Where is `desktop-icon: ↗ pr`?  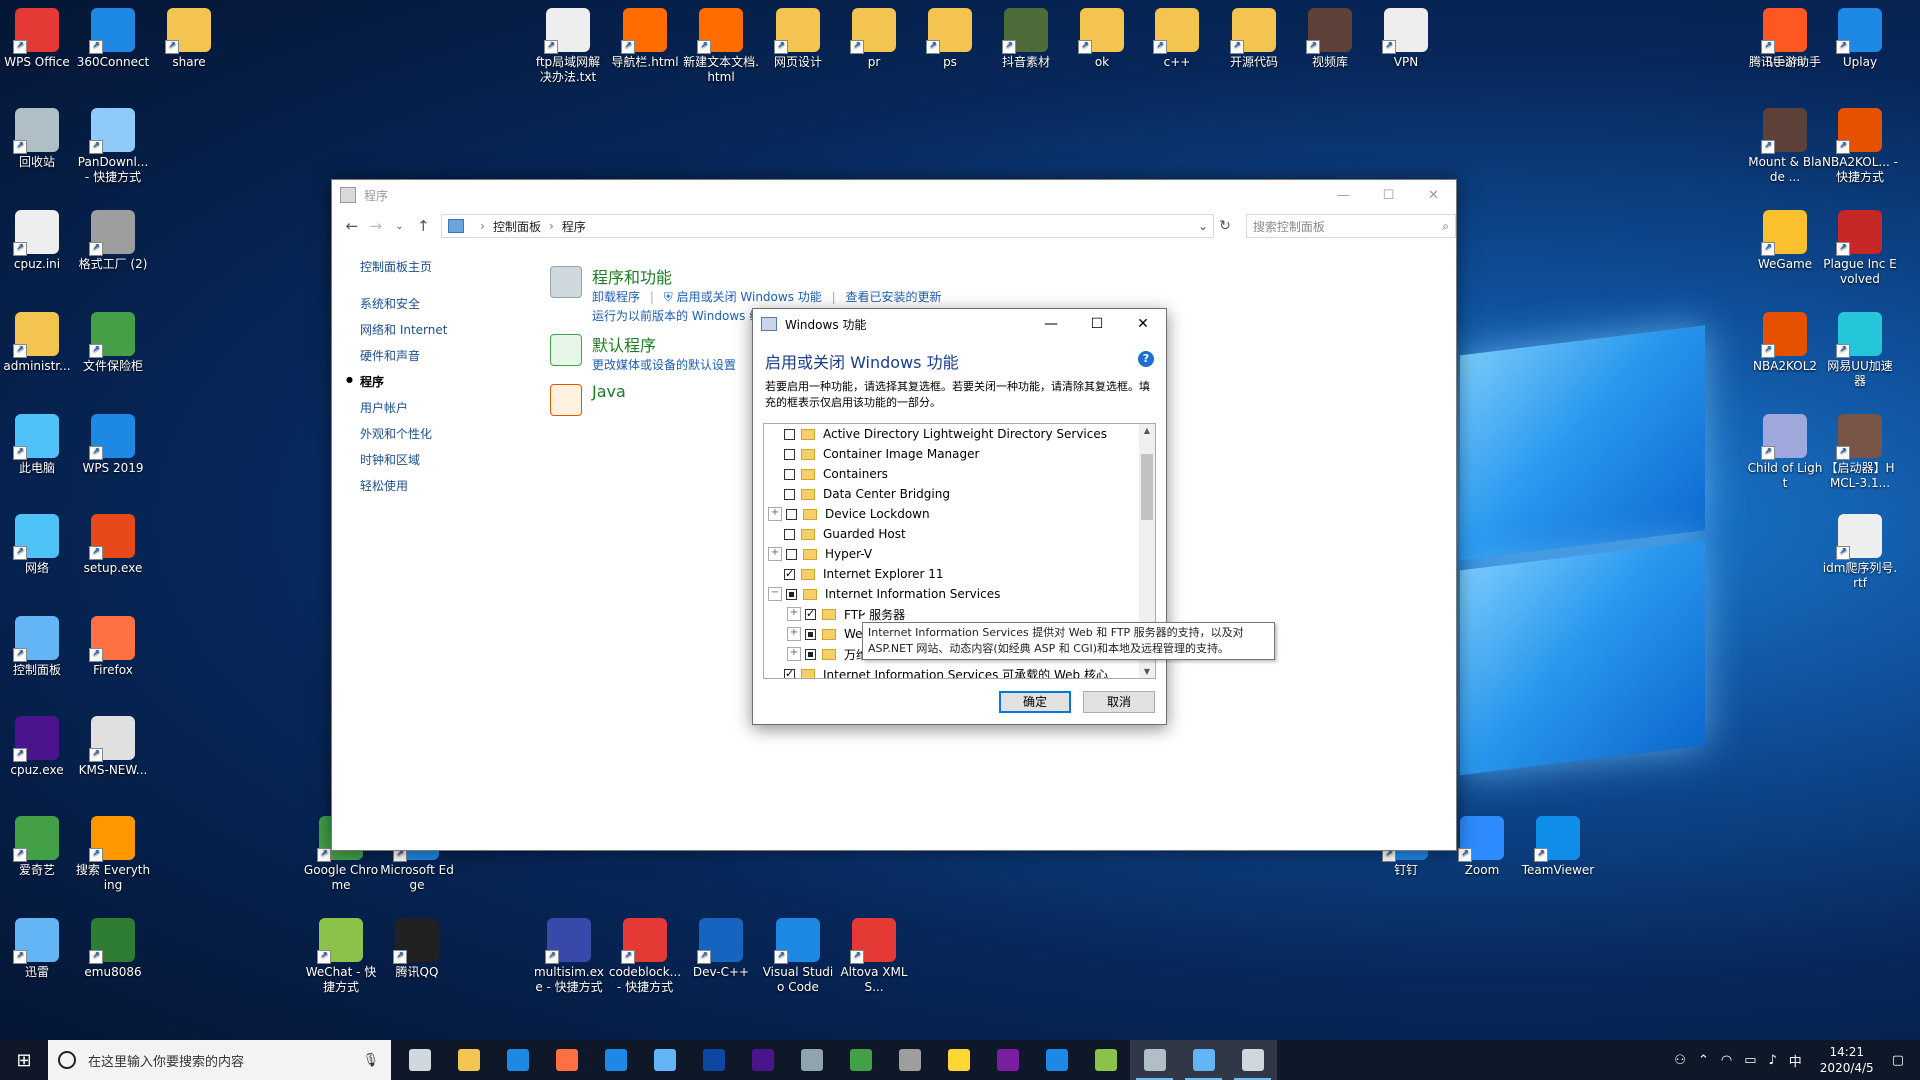 desktop-icon: ↗ pr is located at coordinates (874, 39).